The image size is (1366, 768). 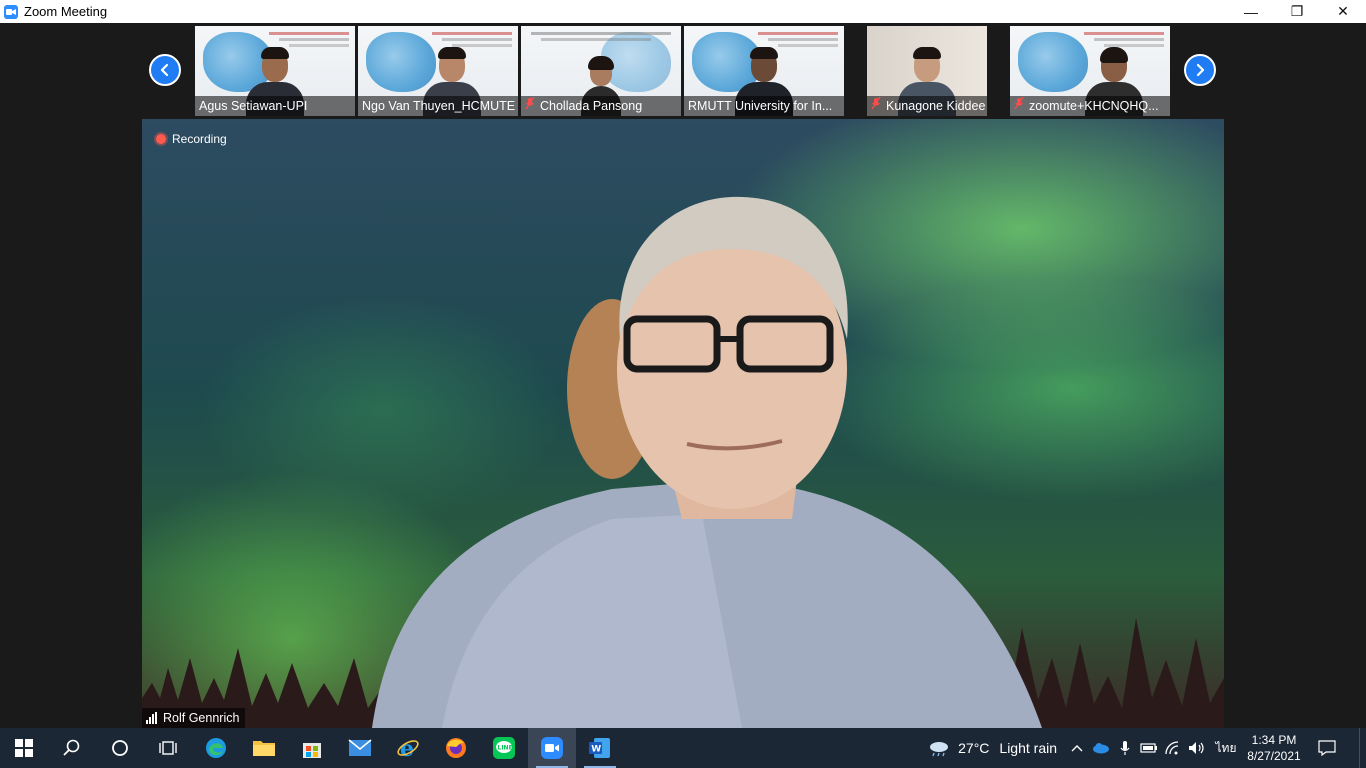 I want to click on mail-button, so click(x=360, y=748).